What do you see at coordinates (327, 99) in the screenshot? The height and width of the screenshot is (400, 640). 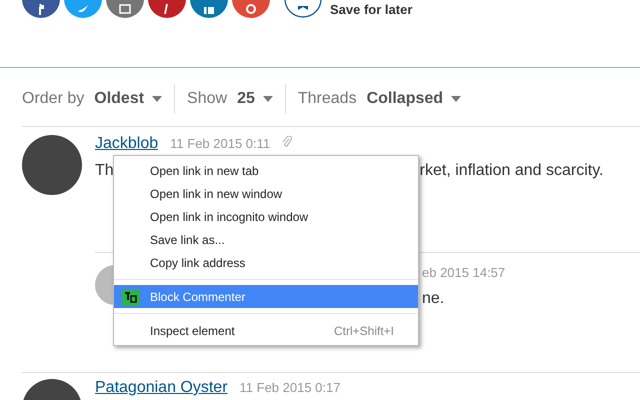 I see `filter-label: Threads` at bounding box center [327, 99].